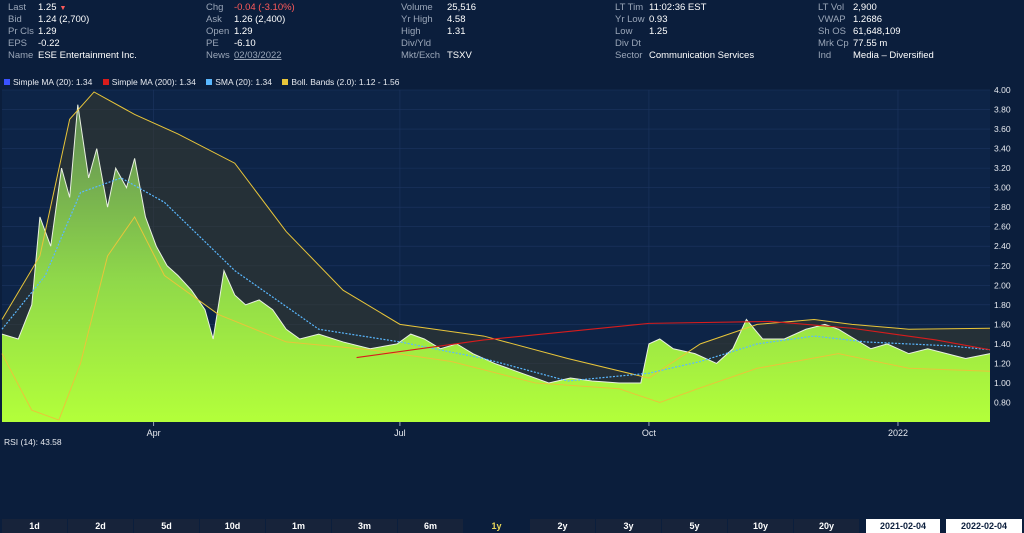  Describe the element at coordinates (1002, 344) in the screenshot. I see `y-tick-label: 1.40` at that location.